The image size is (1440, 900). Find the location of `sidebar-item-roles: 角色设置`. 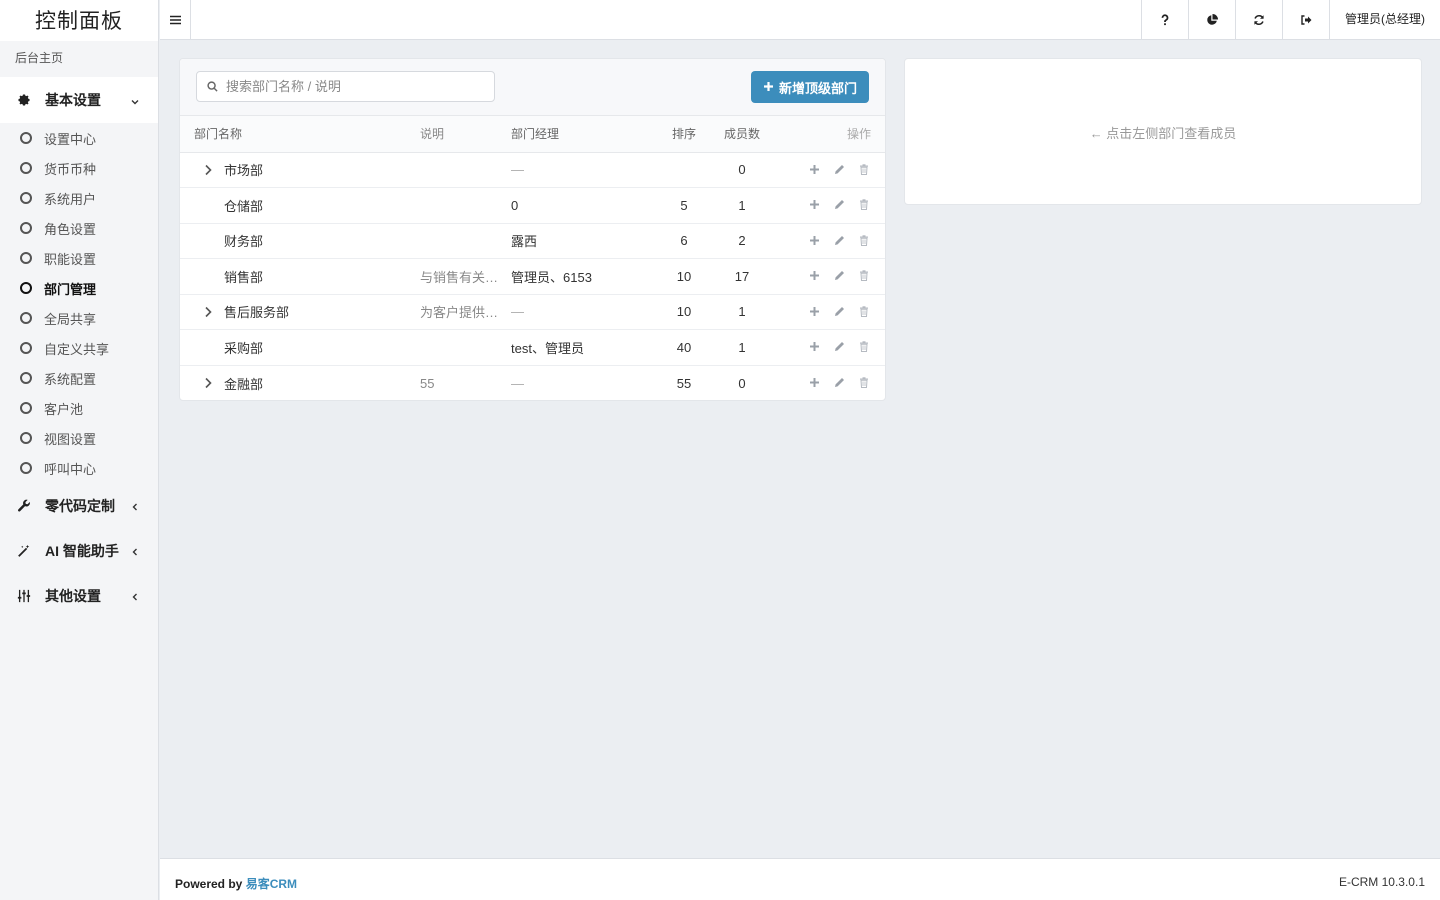

sidebar-item-roles: 角色设置 is located at coordinates (79, 228).